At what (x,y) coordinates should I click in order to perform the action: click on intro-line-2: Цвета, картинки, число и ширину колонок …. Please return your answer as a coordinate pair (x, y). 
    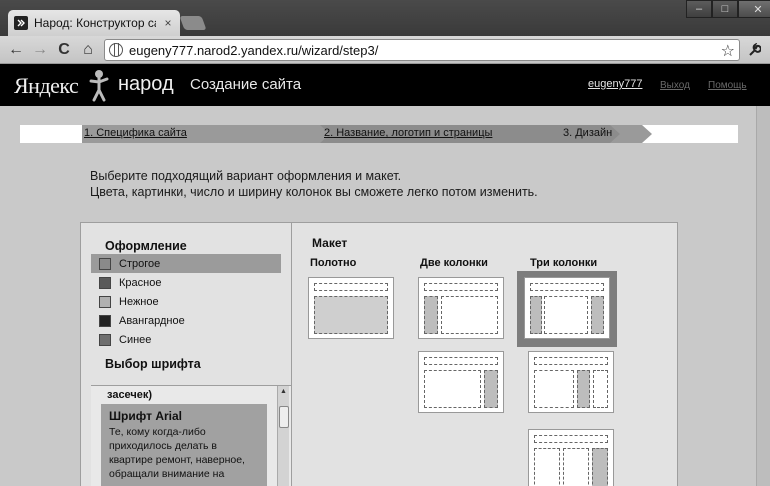
    Looking at the image, I should click on (314, 192).